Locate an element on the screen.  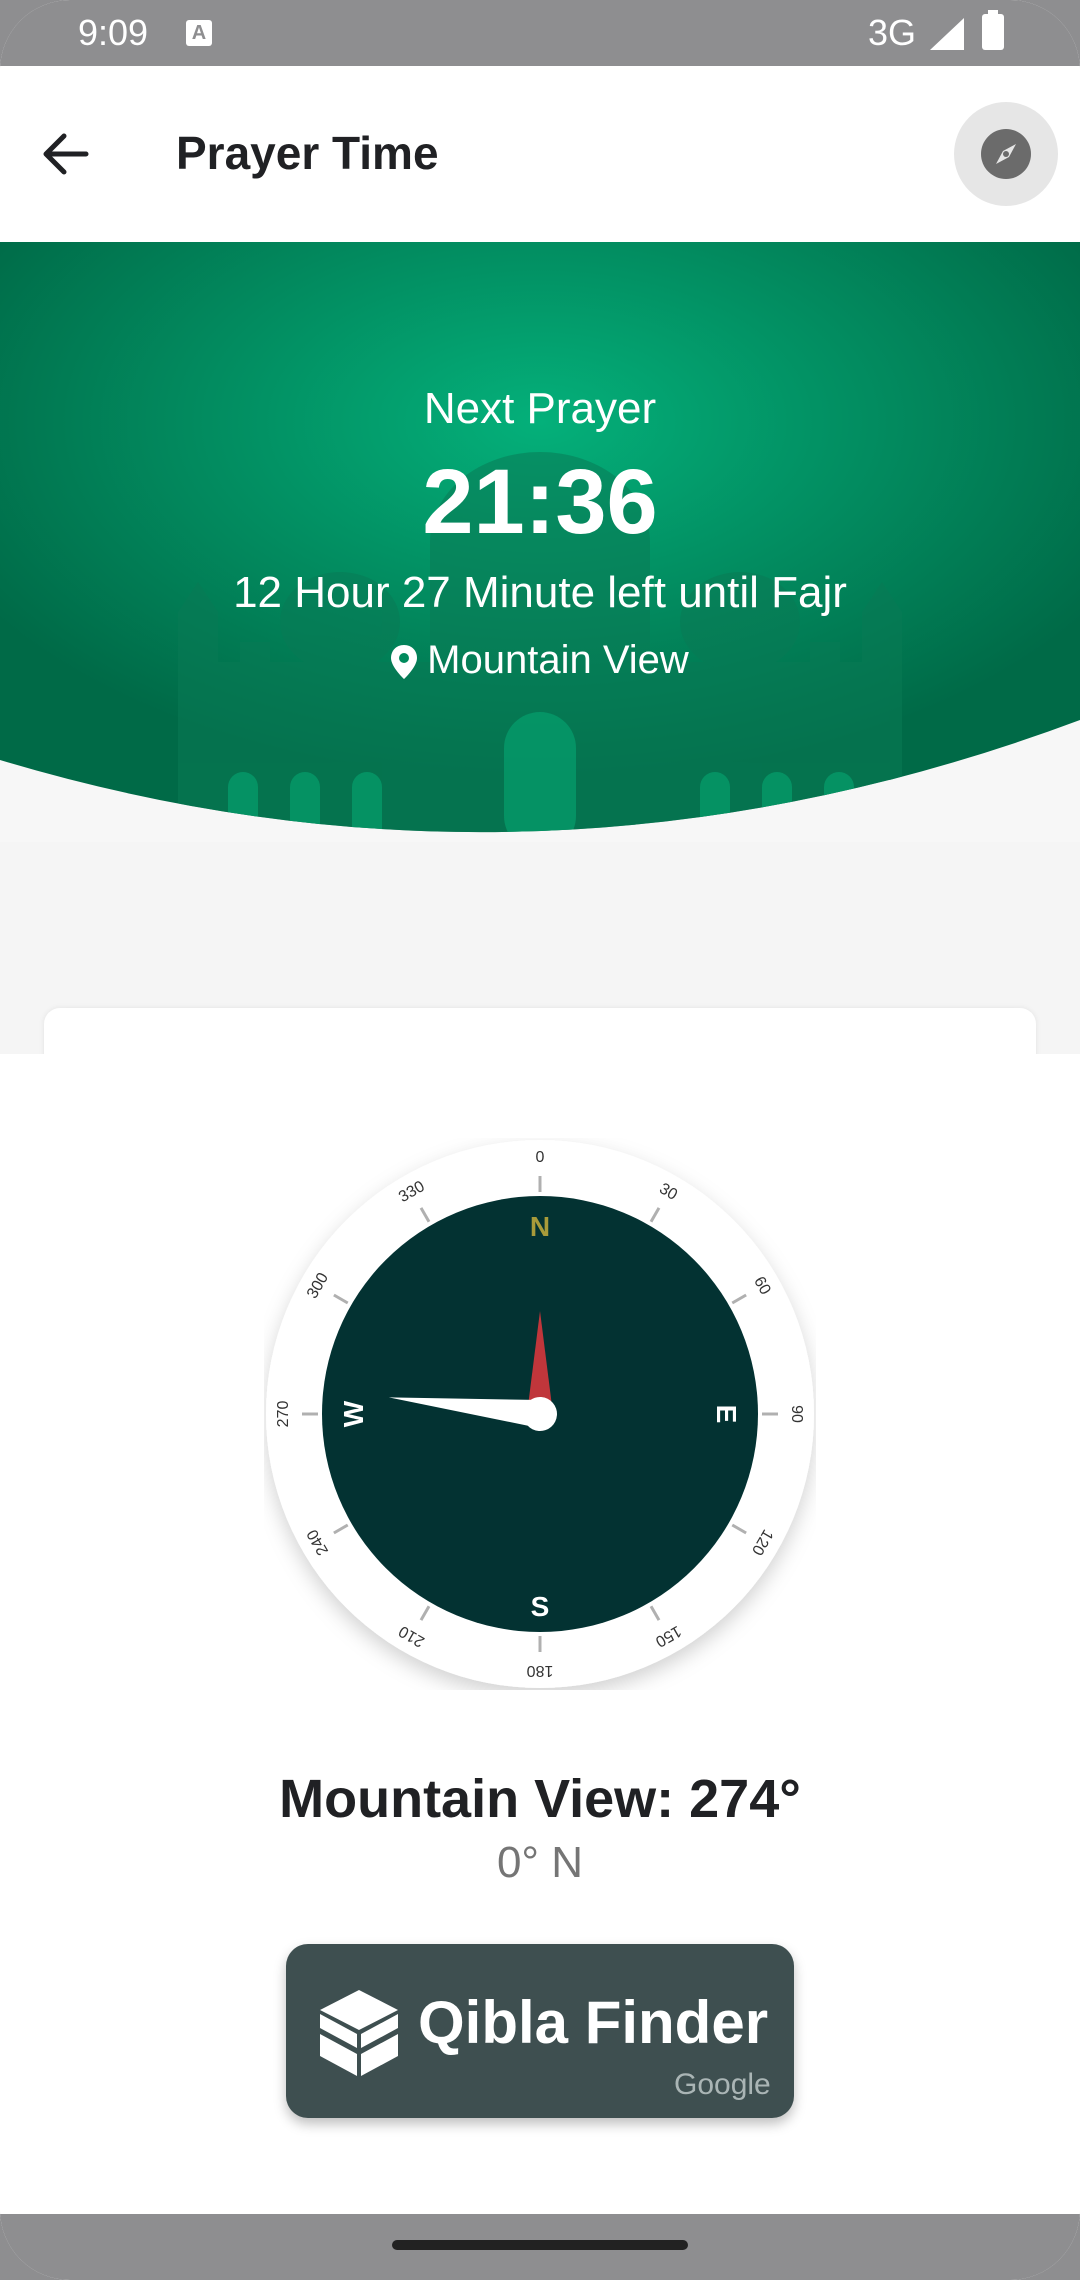
qibla-compass: 0306090120150180210240270300330 N E S W is located at coordinates (540, 1414).